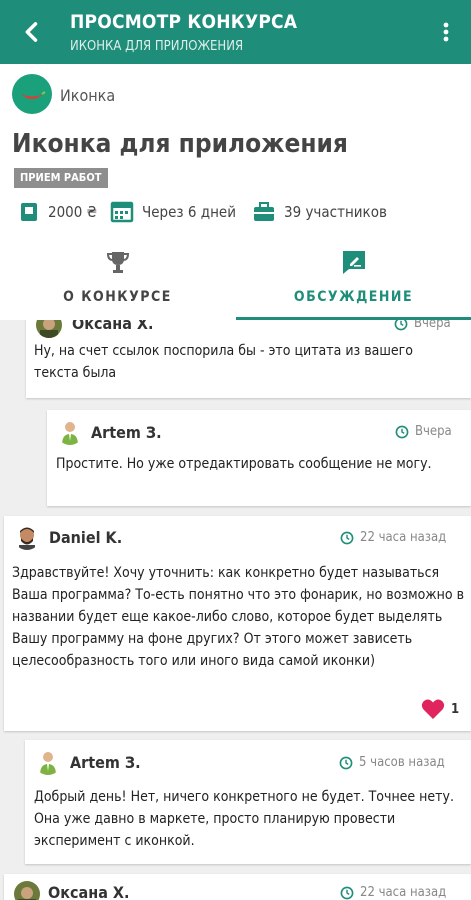  I want to click on prize-stat: 2000 ₴, so click(57, 212).